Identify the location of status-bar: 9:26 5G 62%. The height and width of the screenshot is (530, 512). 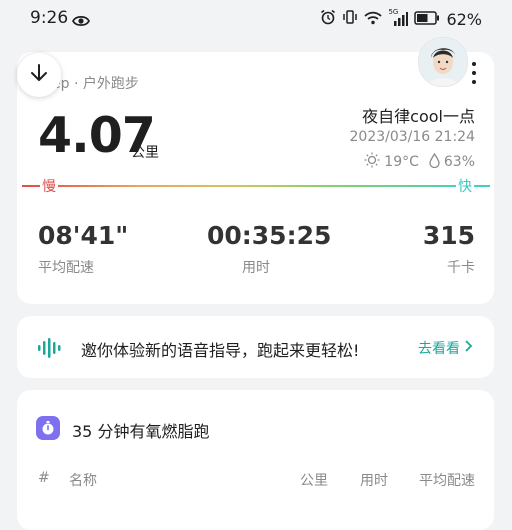
(256, 19).